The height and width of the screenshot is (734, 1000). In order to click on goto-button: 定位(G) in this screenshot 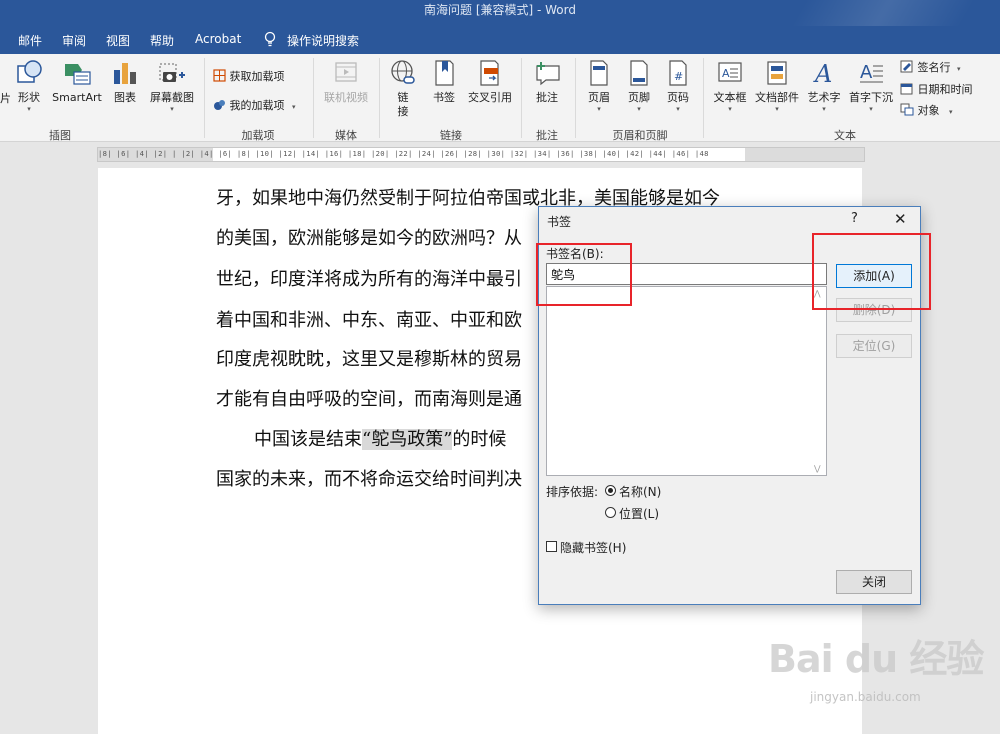, I will do `click(874, 346)`.